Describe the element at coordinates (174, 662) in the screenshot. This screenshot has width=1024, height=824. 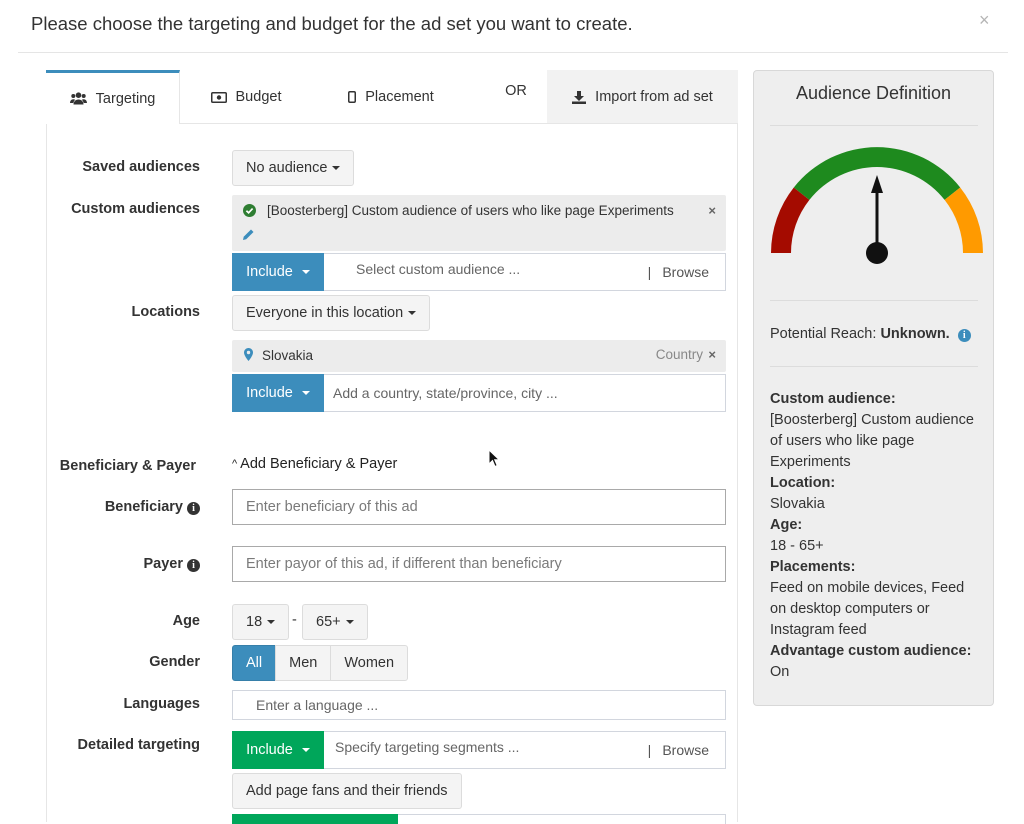
I see `gender-label: Gender` at that location.